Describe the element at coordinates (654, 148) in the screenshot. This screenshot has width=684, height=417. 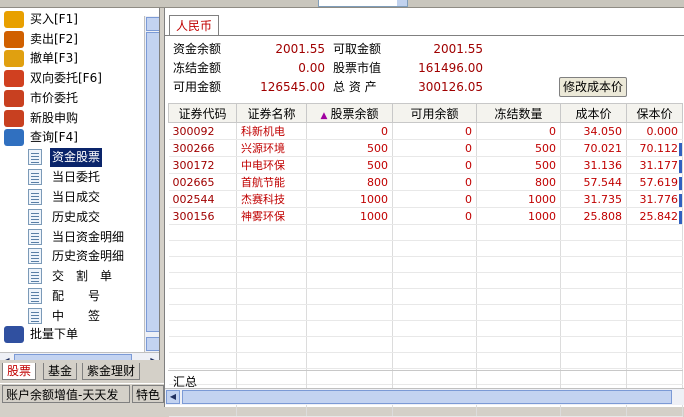
I see `cell-breakeven-price: 70.112` at that location.